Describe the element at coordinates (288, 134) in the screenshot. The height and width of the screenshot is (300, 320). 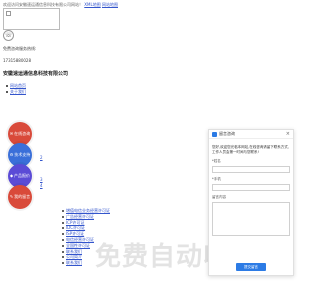
I see `close-icon: ×` at that location.